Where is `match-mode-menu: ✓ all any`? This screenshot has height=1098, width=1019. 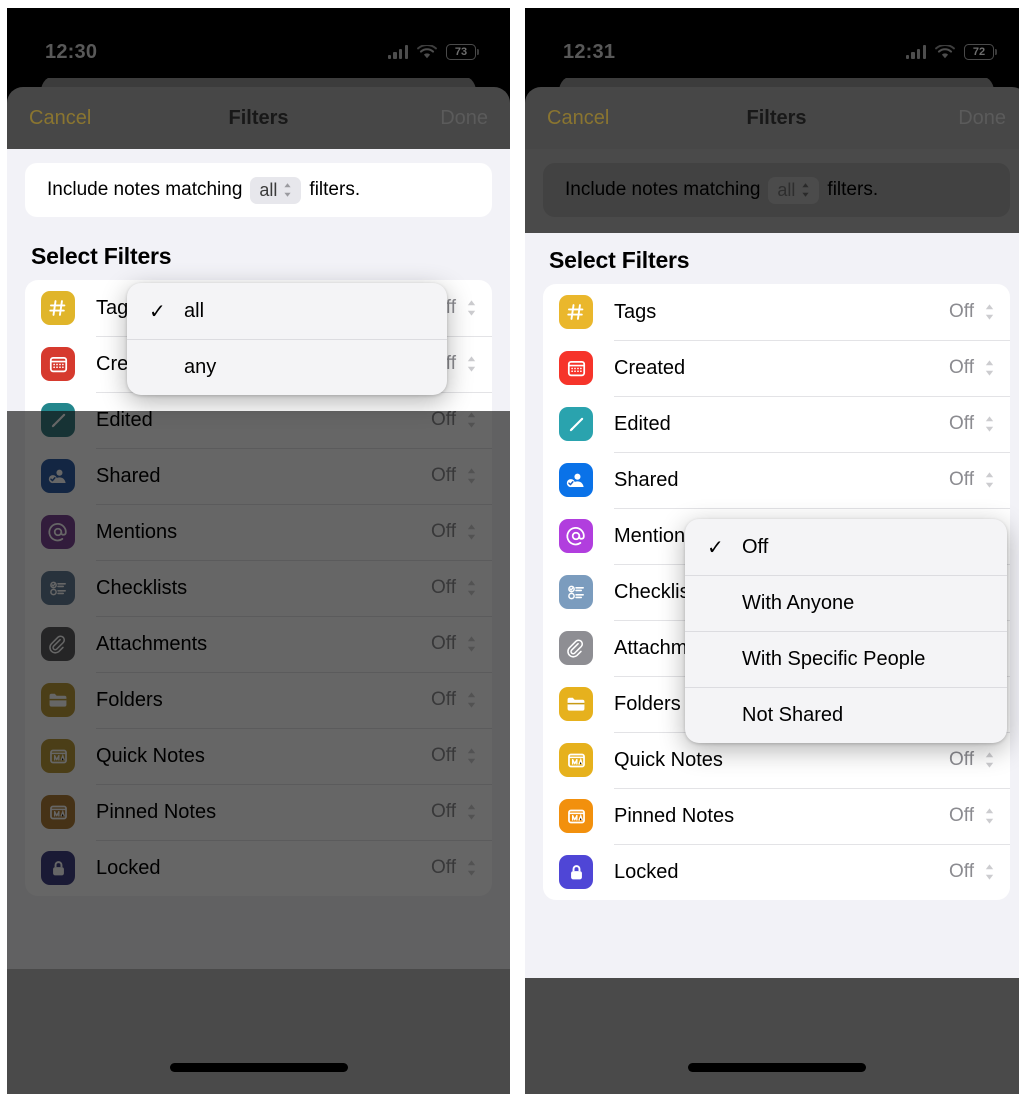
match-mode-menu: ✓ all any is located at coordinates (287, 339).